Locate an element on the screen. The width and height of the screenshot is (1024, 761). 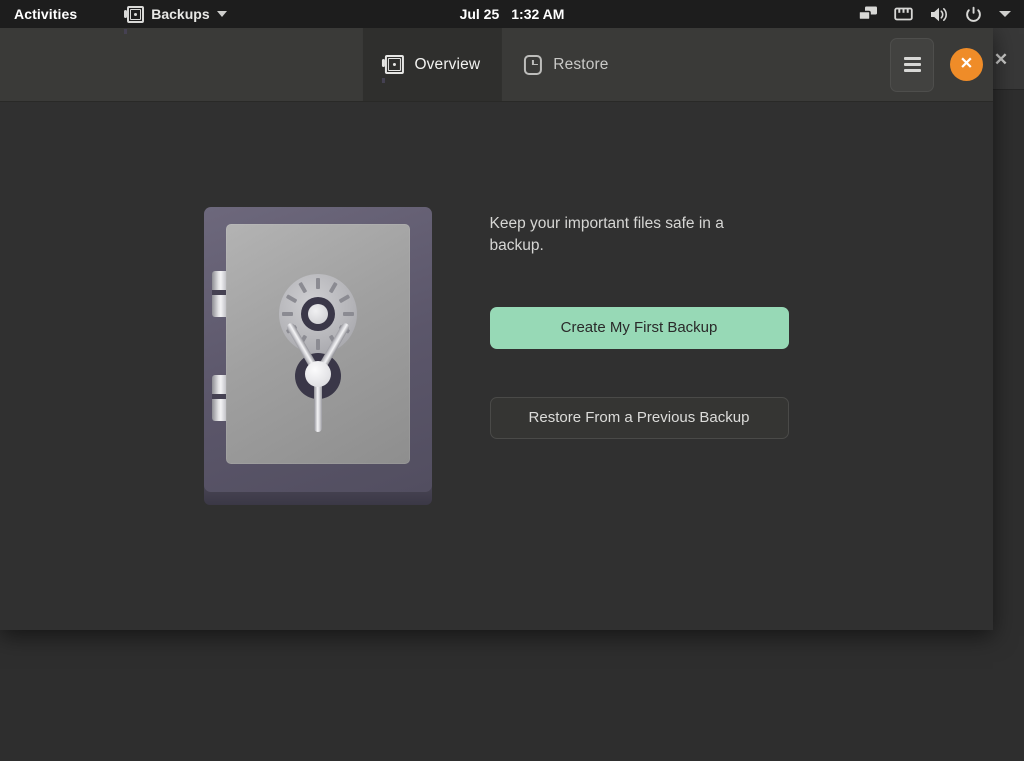
background-window-close-icon: ✕ is located at coordinates (1001, 59).